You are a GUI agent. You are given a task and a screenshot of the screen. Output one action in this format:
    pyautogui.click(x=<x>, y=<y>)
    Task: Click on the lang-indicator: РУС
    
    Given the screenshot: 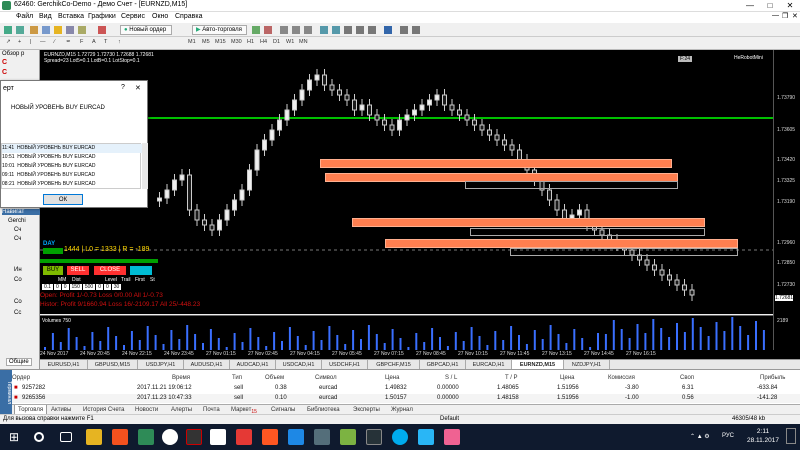 What is the action you would take?
    pyautogui.click(x=728, y=436)
    